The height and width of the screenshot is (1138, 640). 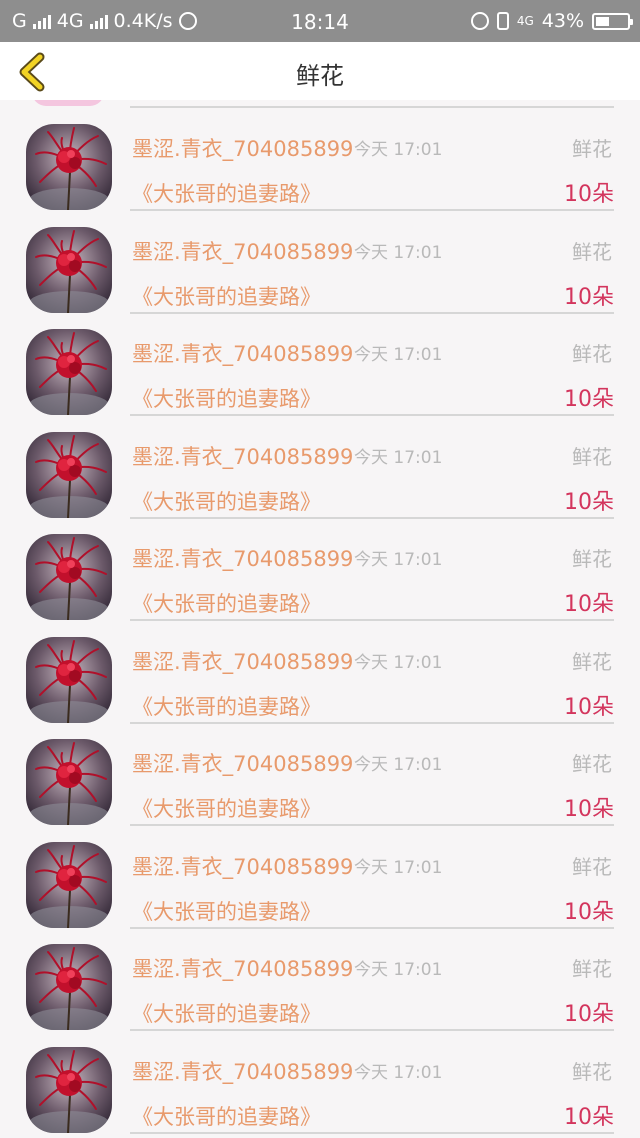 I want to click on alarm-icon, so click(x=479, y=21).